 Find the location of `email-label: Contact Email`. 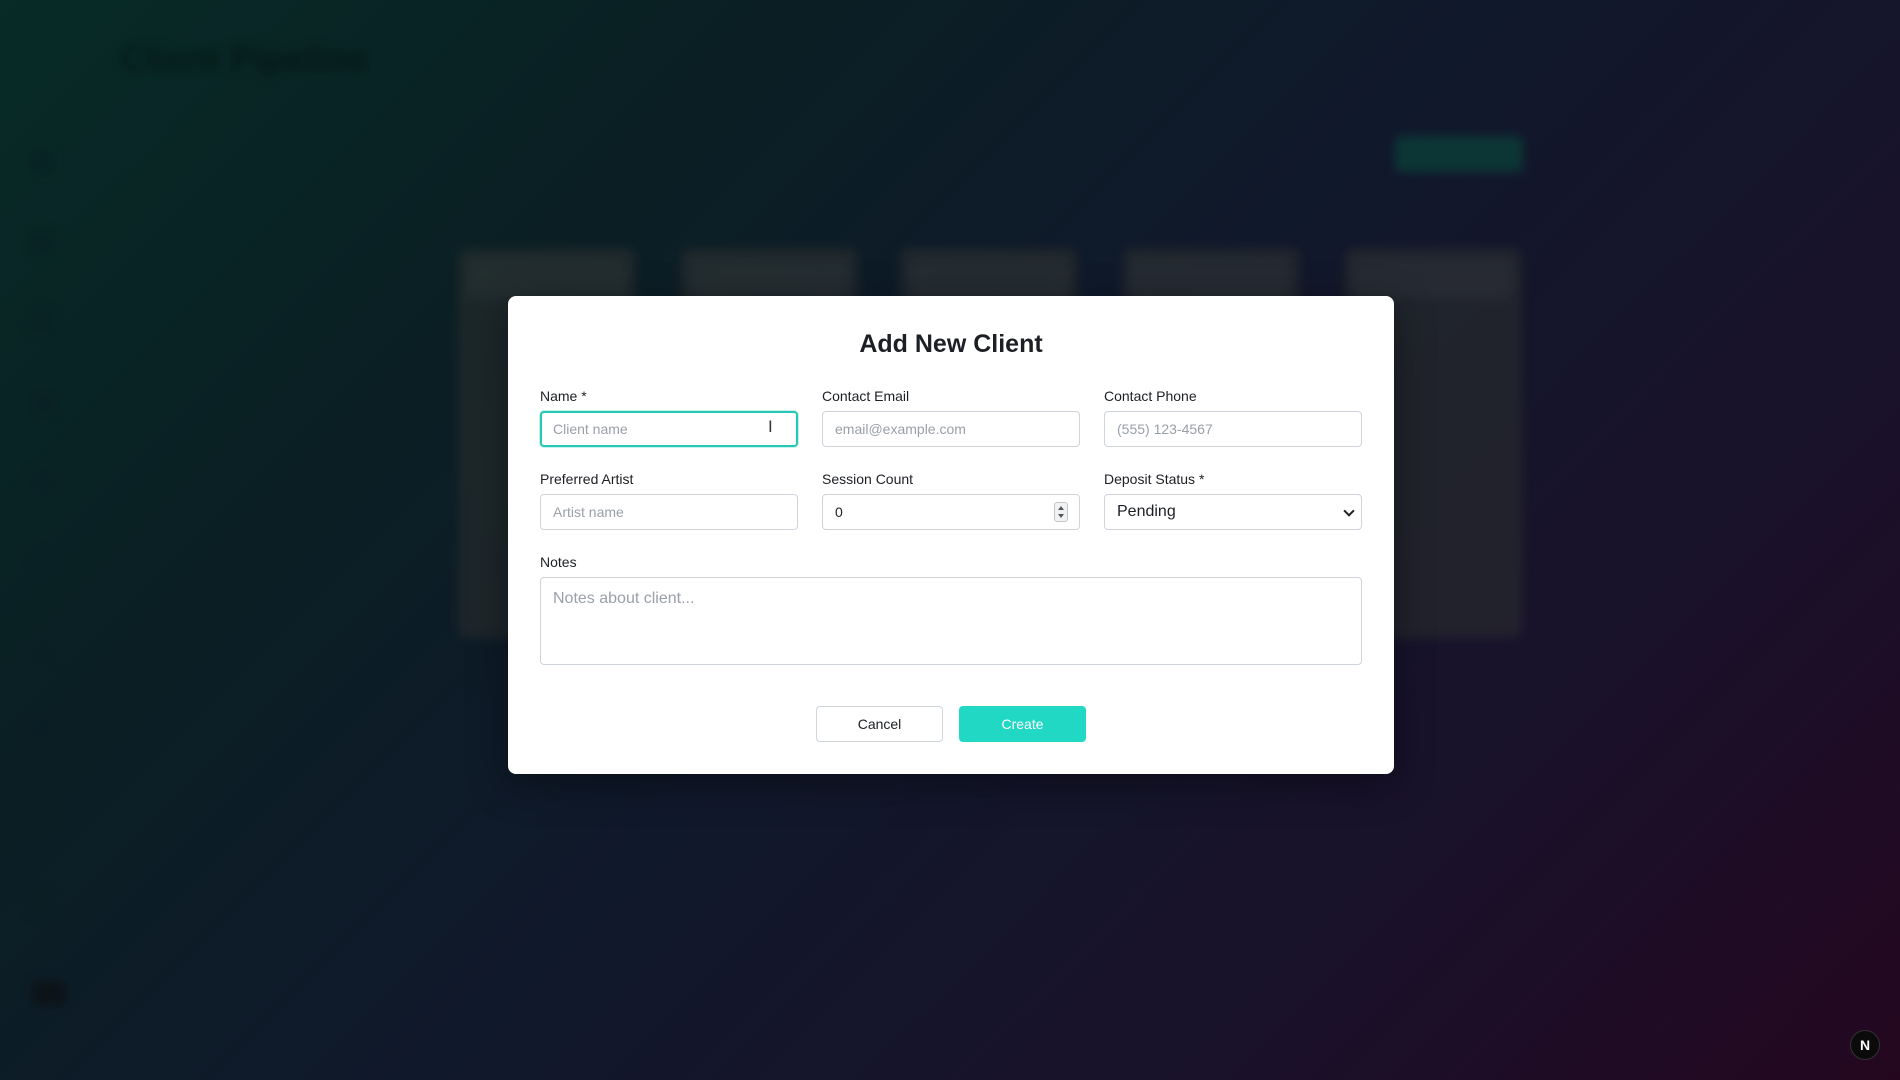

email-label: Contact Email is located at coordinates (866, 396).